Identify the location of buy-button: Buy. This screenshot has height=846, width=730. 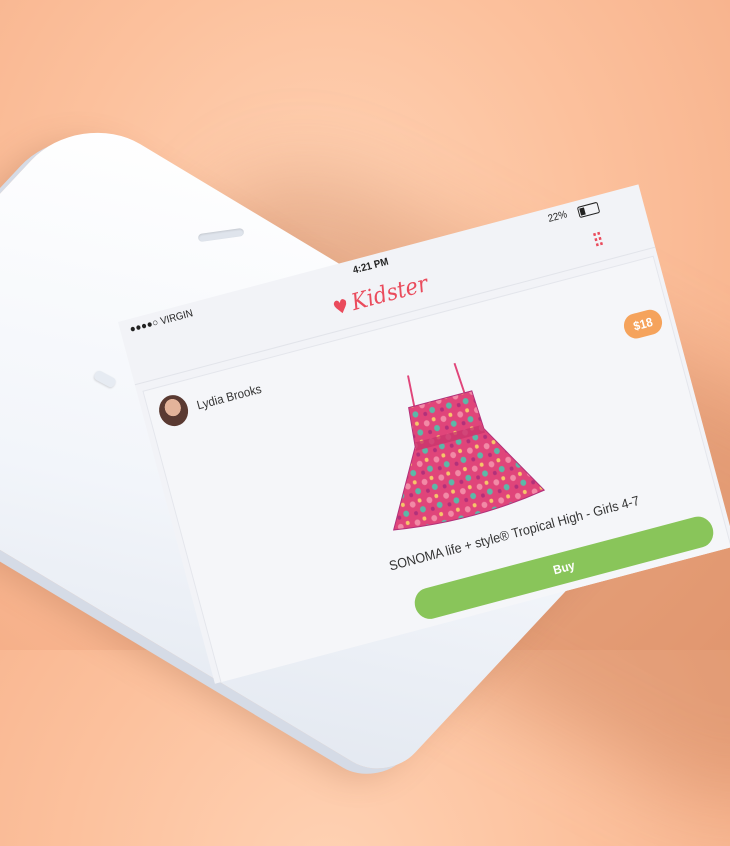
(564, 568).